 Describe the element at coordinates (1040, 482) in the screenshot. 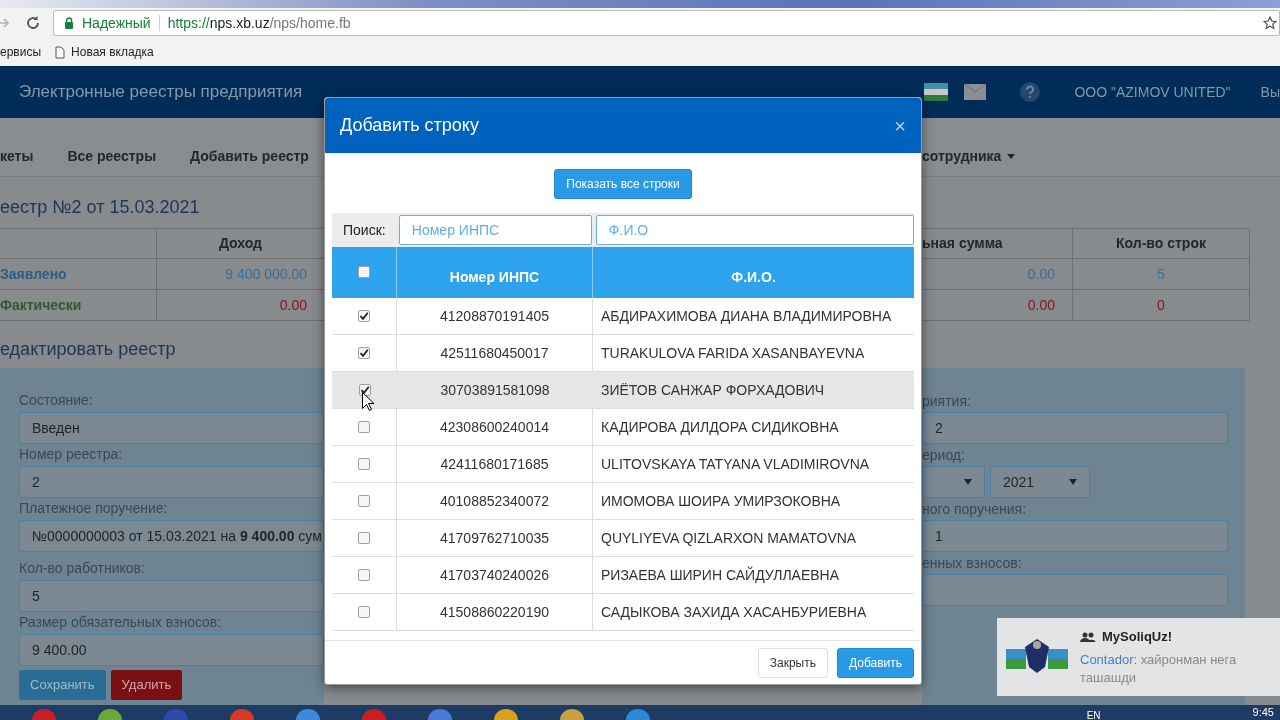

I see `year-select: 2021` at that location.